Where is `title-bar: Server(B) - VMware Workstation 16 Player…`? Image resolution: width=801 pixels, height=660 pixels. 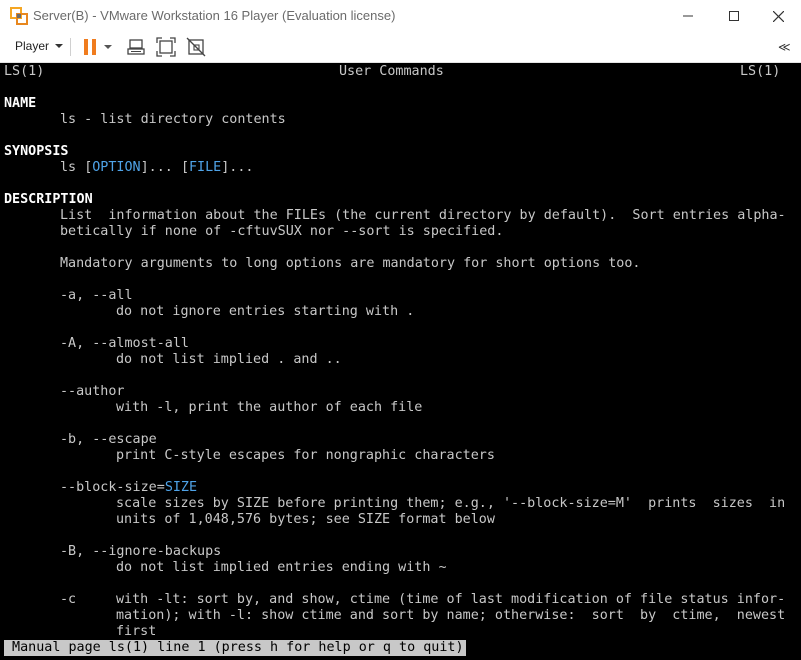
title-bar: Server(B) - VMware Workstation 16 Player… is located at coordinates (400, 16).